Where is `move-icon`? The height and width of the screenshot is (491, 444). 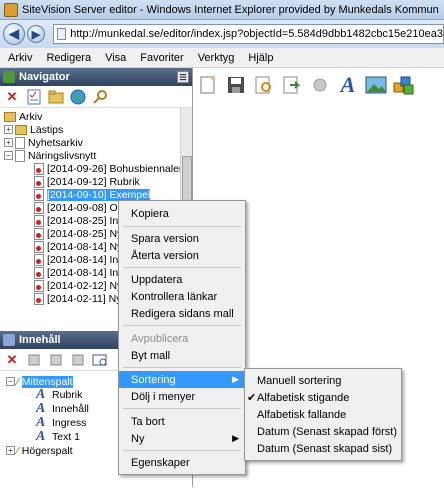 move-icon is located at coordinates (78, 360).